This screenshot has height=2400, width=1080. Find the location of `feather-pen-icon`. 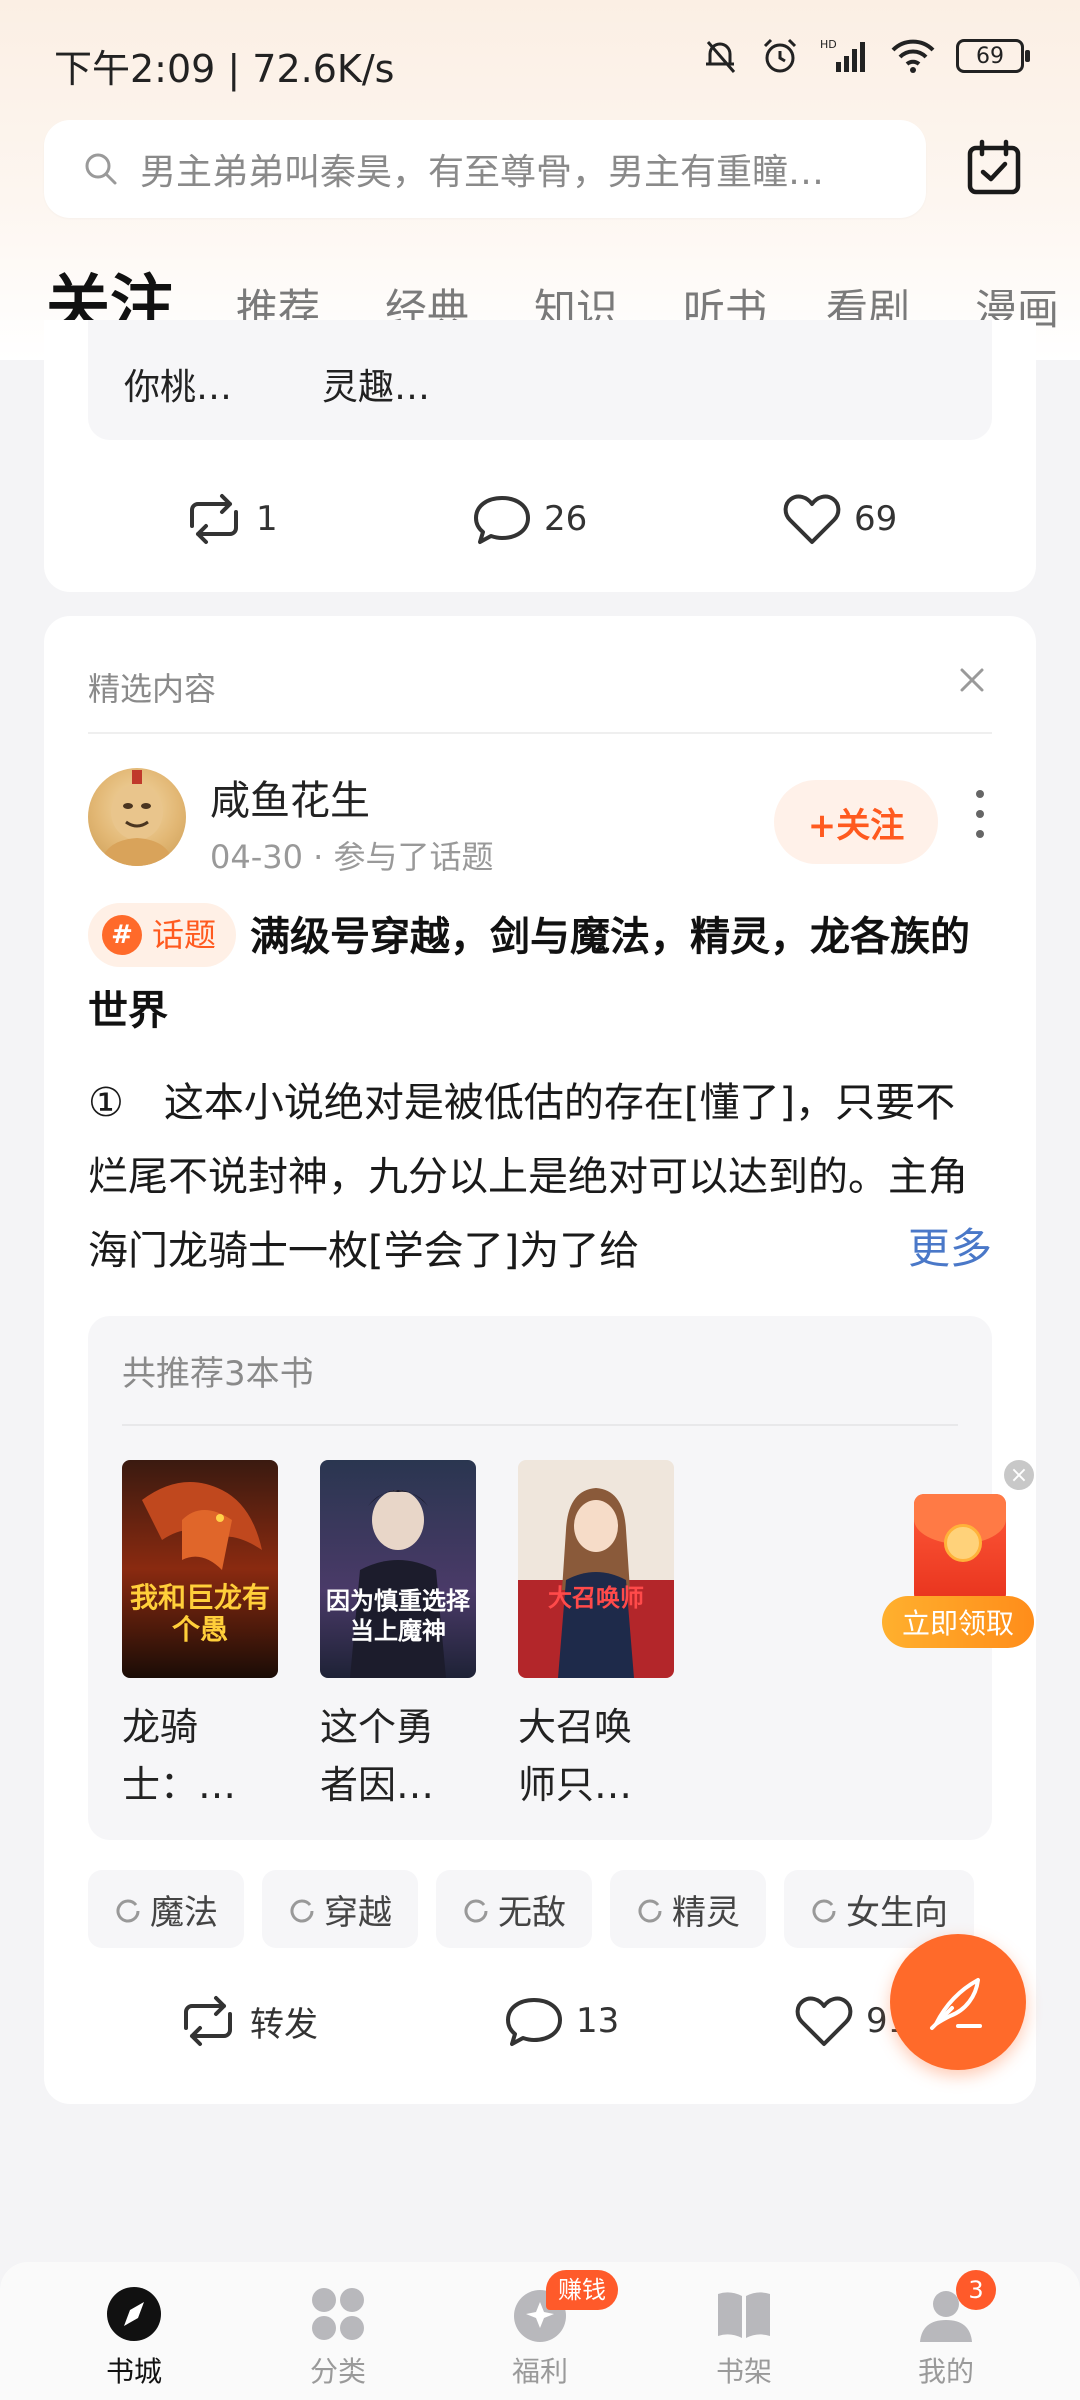

feather-pen-icon is located at coordinates (956, 2004).